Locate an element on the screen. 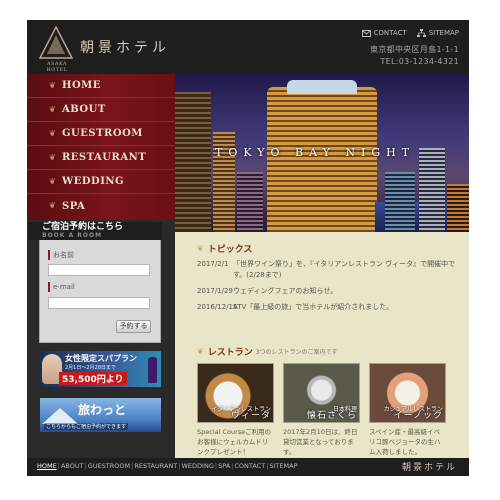 The height and width of the screenshot is (500, 500). footer-link-sitemap: SITEMAP is located at coordinates (283, 466).